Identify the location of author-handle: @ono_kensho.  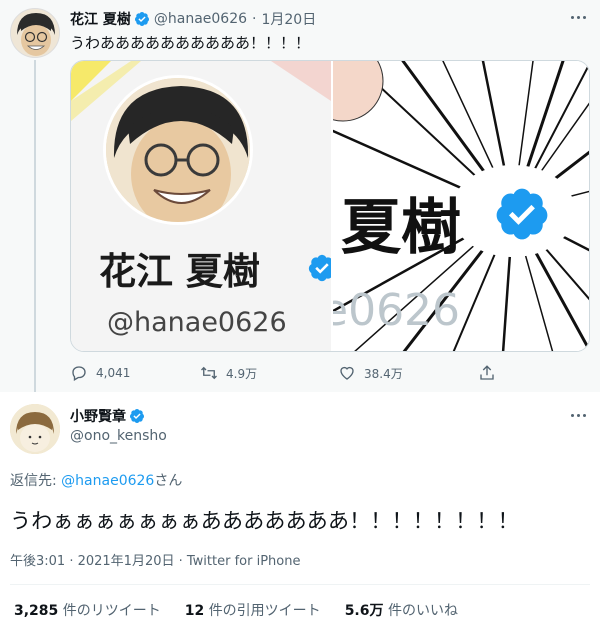
(118, 436).